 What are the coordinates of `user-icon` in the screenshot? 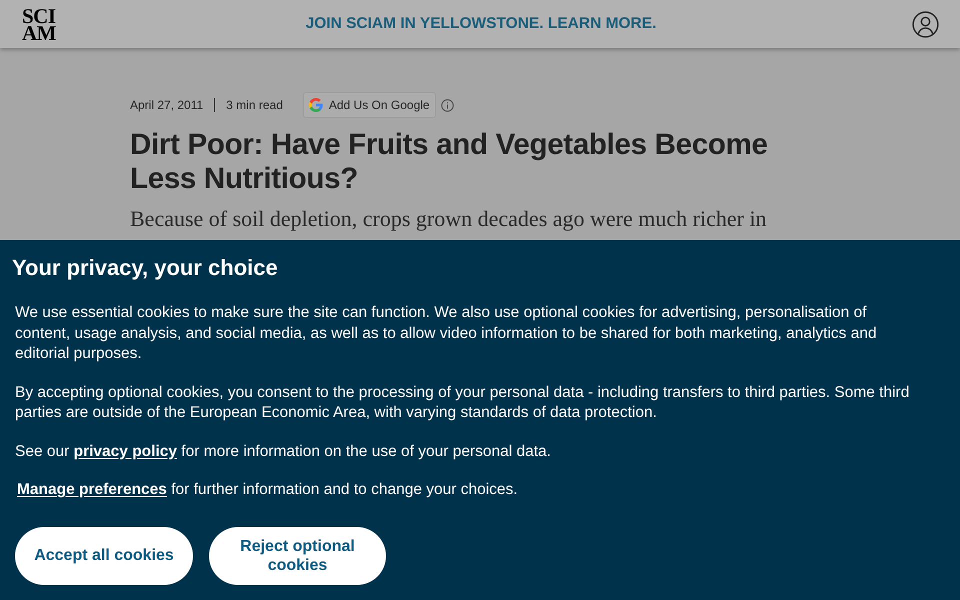 It's located at (925, 24).